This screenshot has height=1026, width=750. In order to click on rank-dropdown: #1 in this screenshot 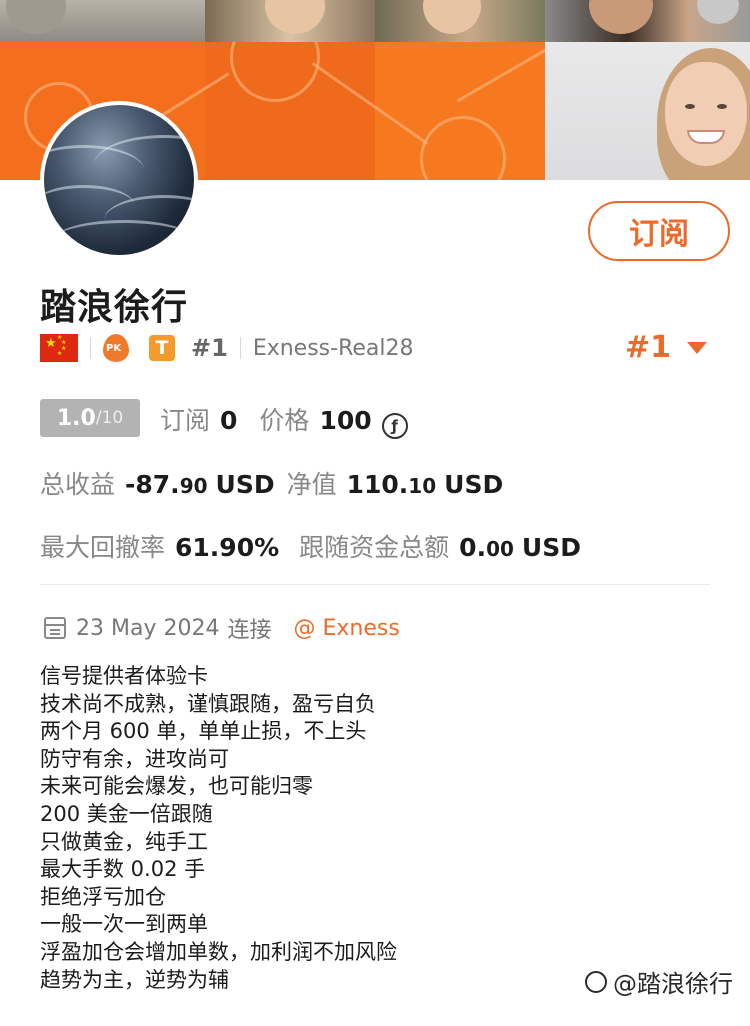, I will do `click(666, 347)`.